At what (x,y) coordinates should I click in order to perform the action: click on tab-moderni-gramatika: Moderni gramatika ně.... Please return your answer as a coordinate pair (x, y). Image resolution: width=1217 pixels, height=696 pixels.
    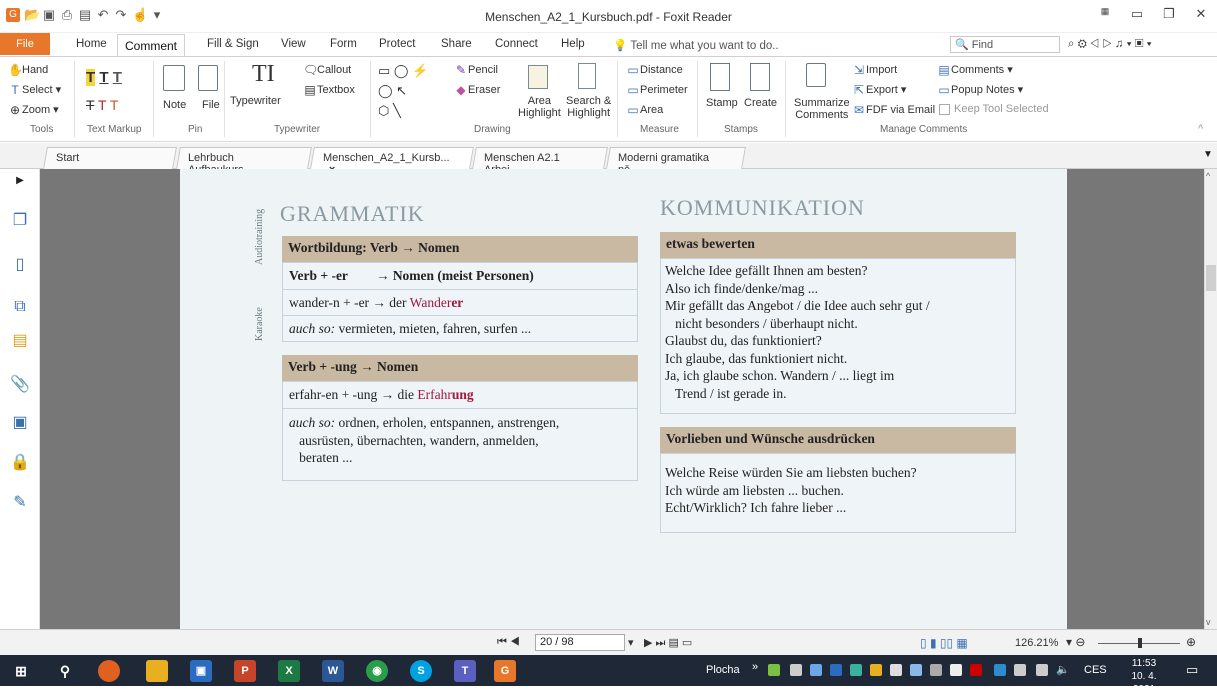
    Looking at the image, I should click on (676, 161).